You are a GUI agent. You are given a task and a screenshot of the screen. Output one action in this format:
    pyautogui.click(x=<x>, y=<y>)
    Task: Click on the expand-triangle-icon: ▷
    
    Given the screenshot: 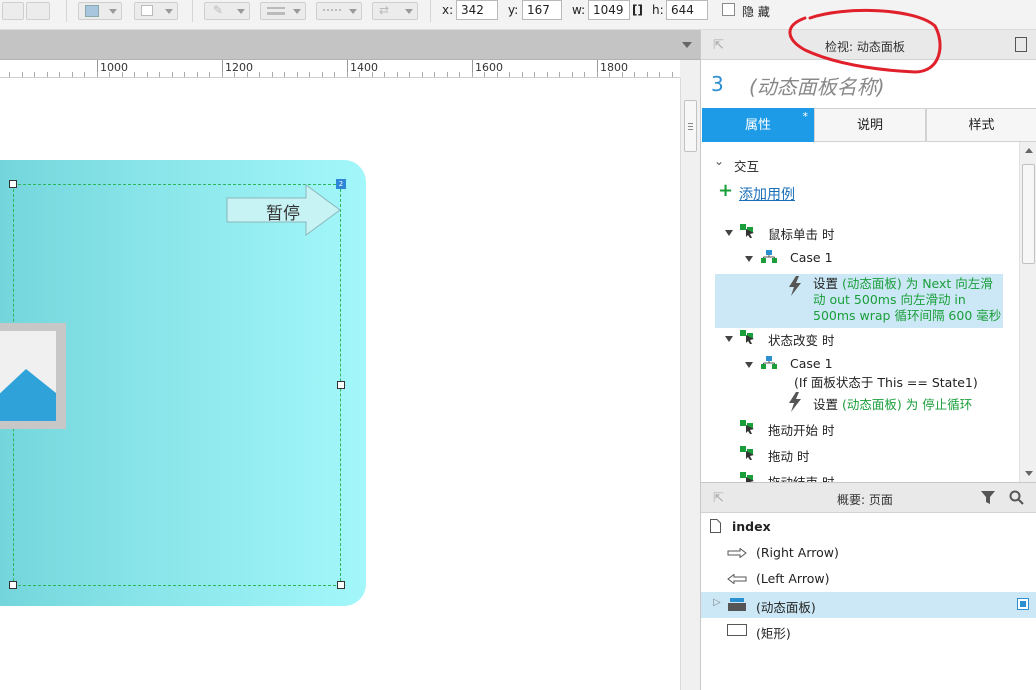 What is the action you would take?
    pyautogui.click(x=717, y=602)
    